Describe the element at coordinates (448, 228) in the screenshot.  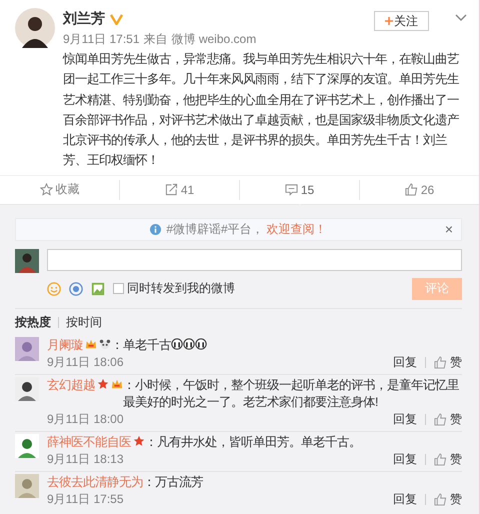
I see `close-button: ×` at that location.